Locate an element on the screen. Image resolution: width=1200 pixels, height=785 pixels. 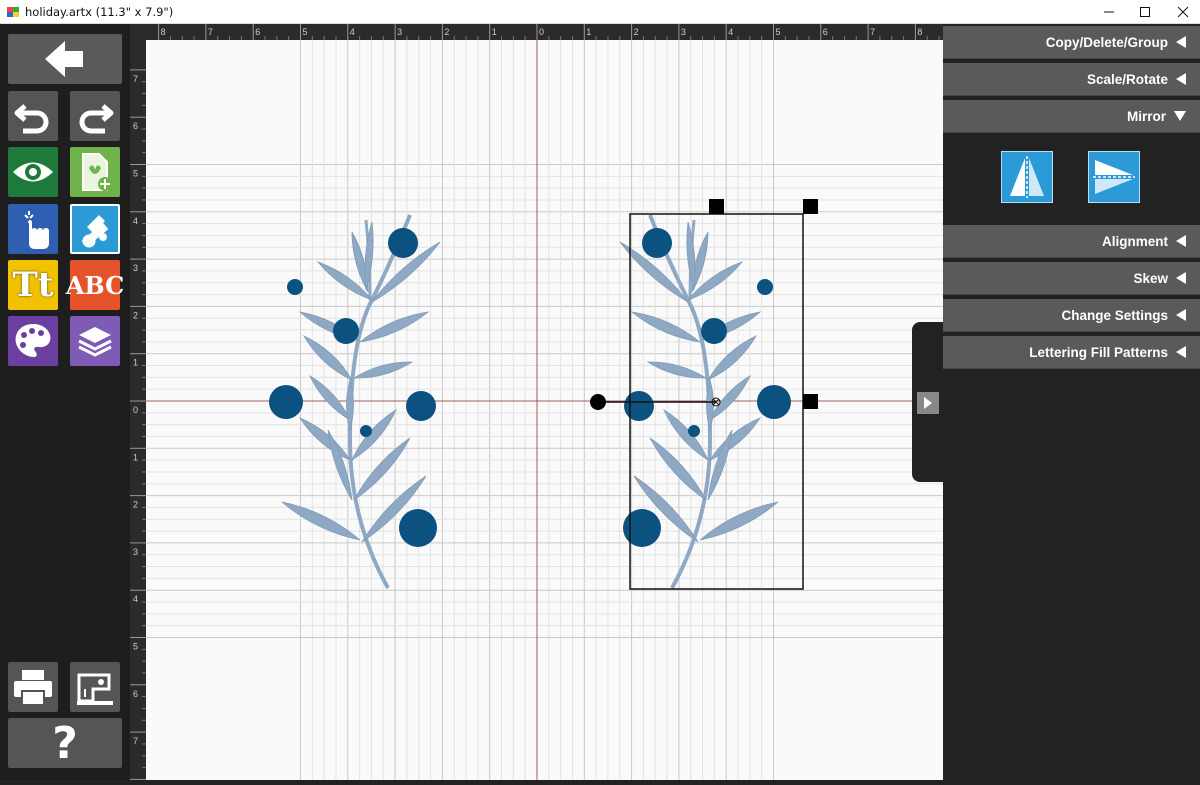
ruler-left: 7654321012345678 is located at coordinates (138, 404).